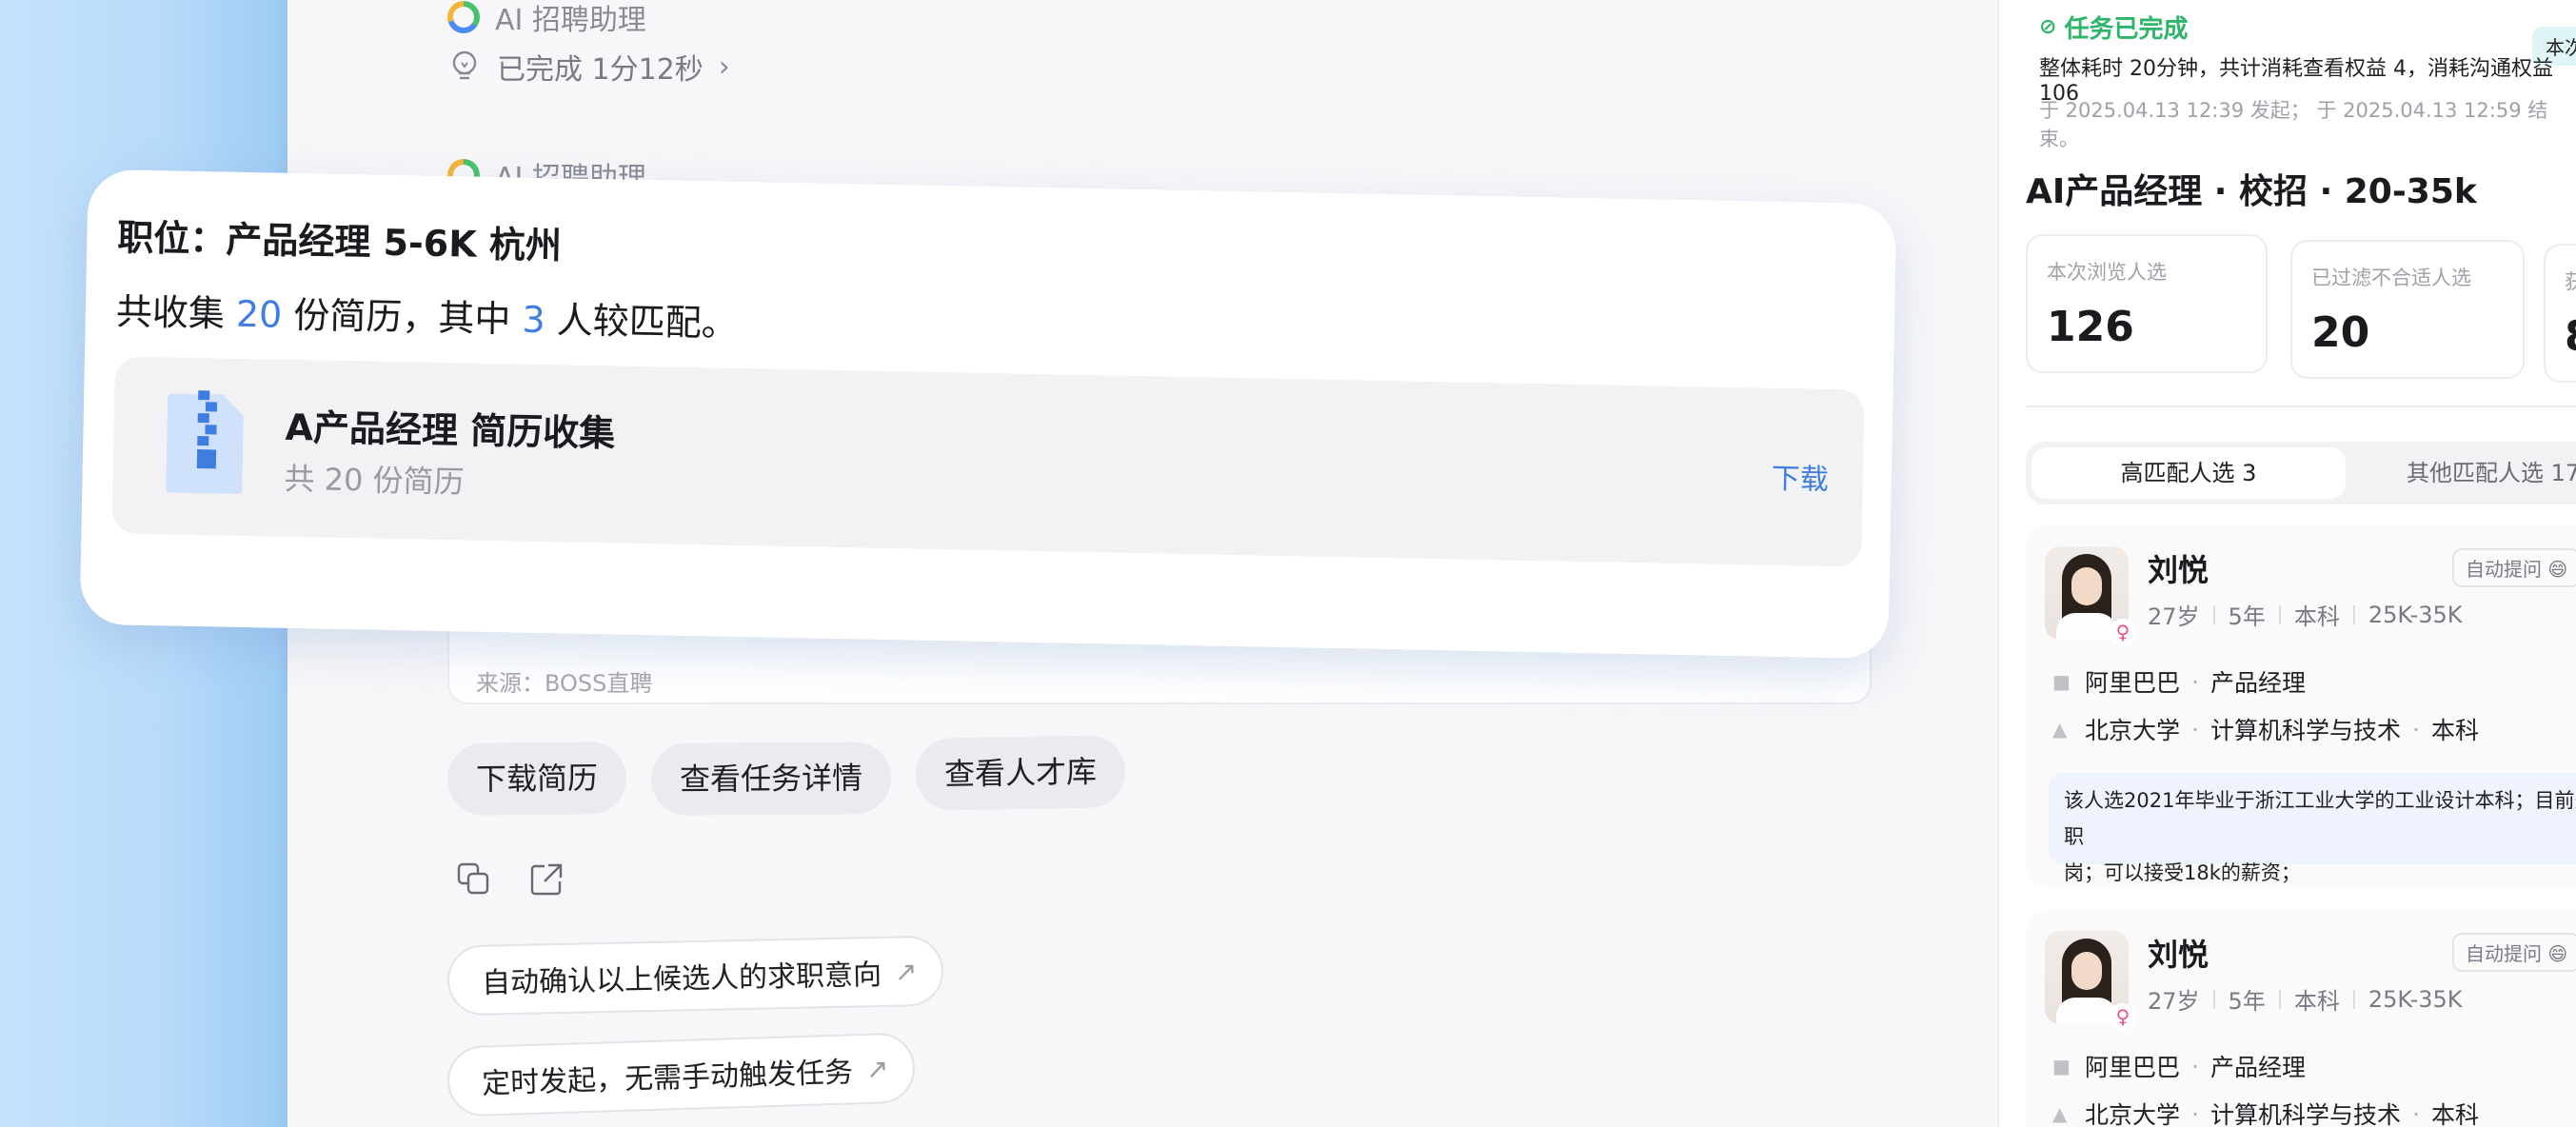 This screenshot has width=2576, height=1127. What do you see at coordinates (2340, 332) in the screenshot?
I see `stat-value: 20` at bounding box center [2340, 332].